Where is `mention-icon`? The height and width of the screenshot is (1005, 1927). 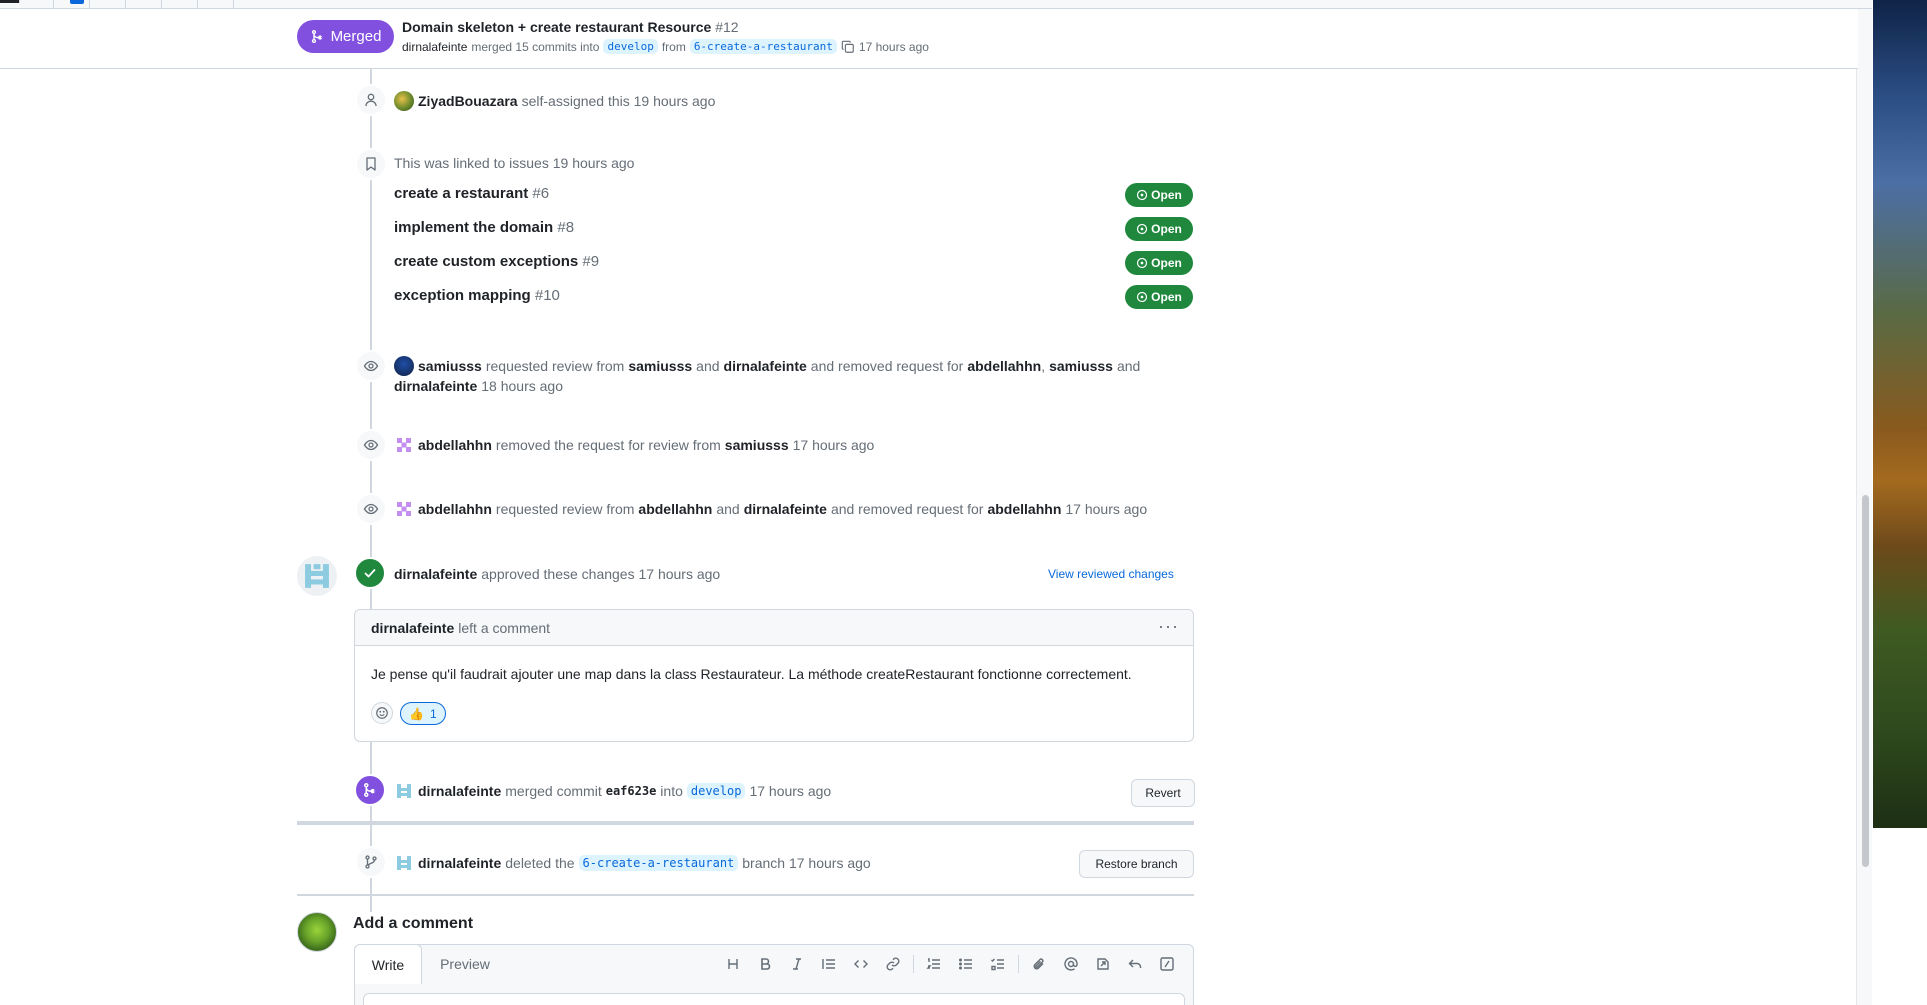
mention-icon is located at coordinates (1071, 964).